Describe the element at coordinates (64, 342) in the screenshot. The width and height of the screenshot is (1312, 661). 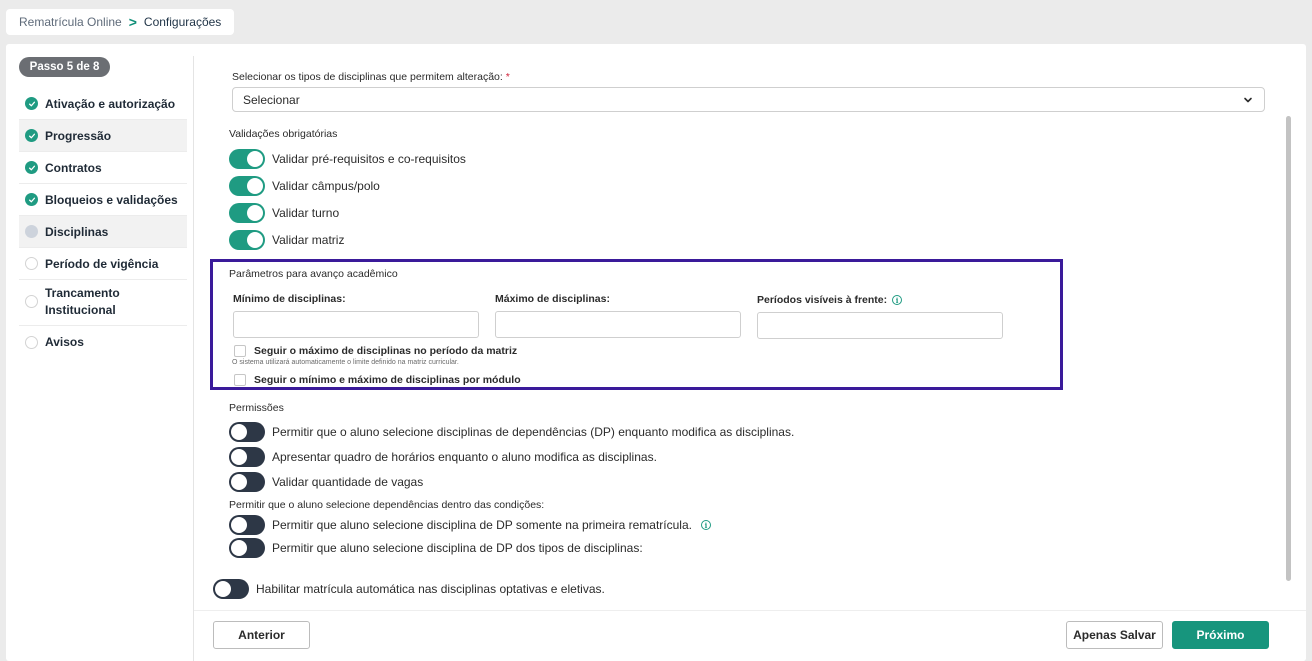
I see `sidebar-item-label: Avisos` at that location.